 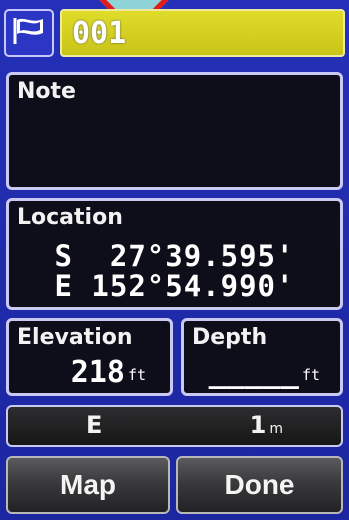 What do you see at coordinates (136, 375) in the screenshot?
I see `elevation-unit: ft` at bounding box center [136, 375].